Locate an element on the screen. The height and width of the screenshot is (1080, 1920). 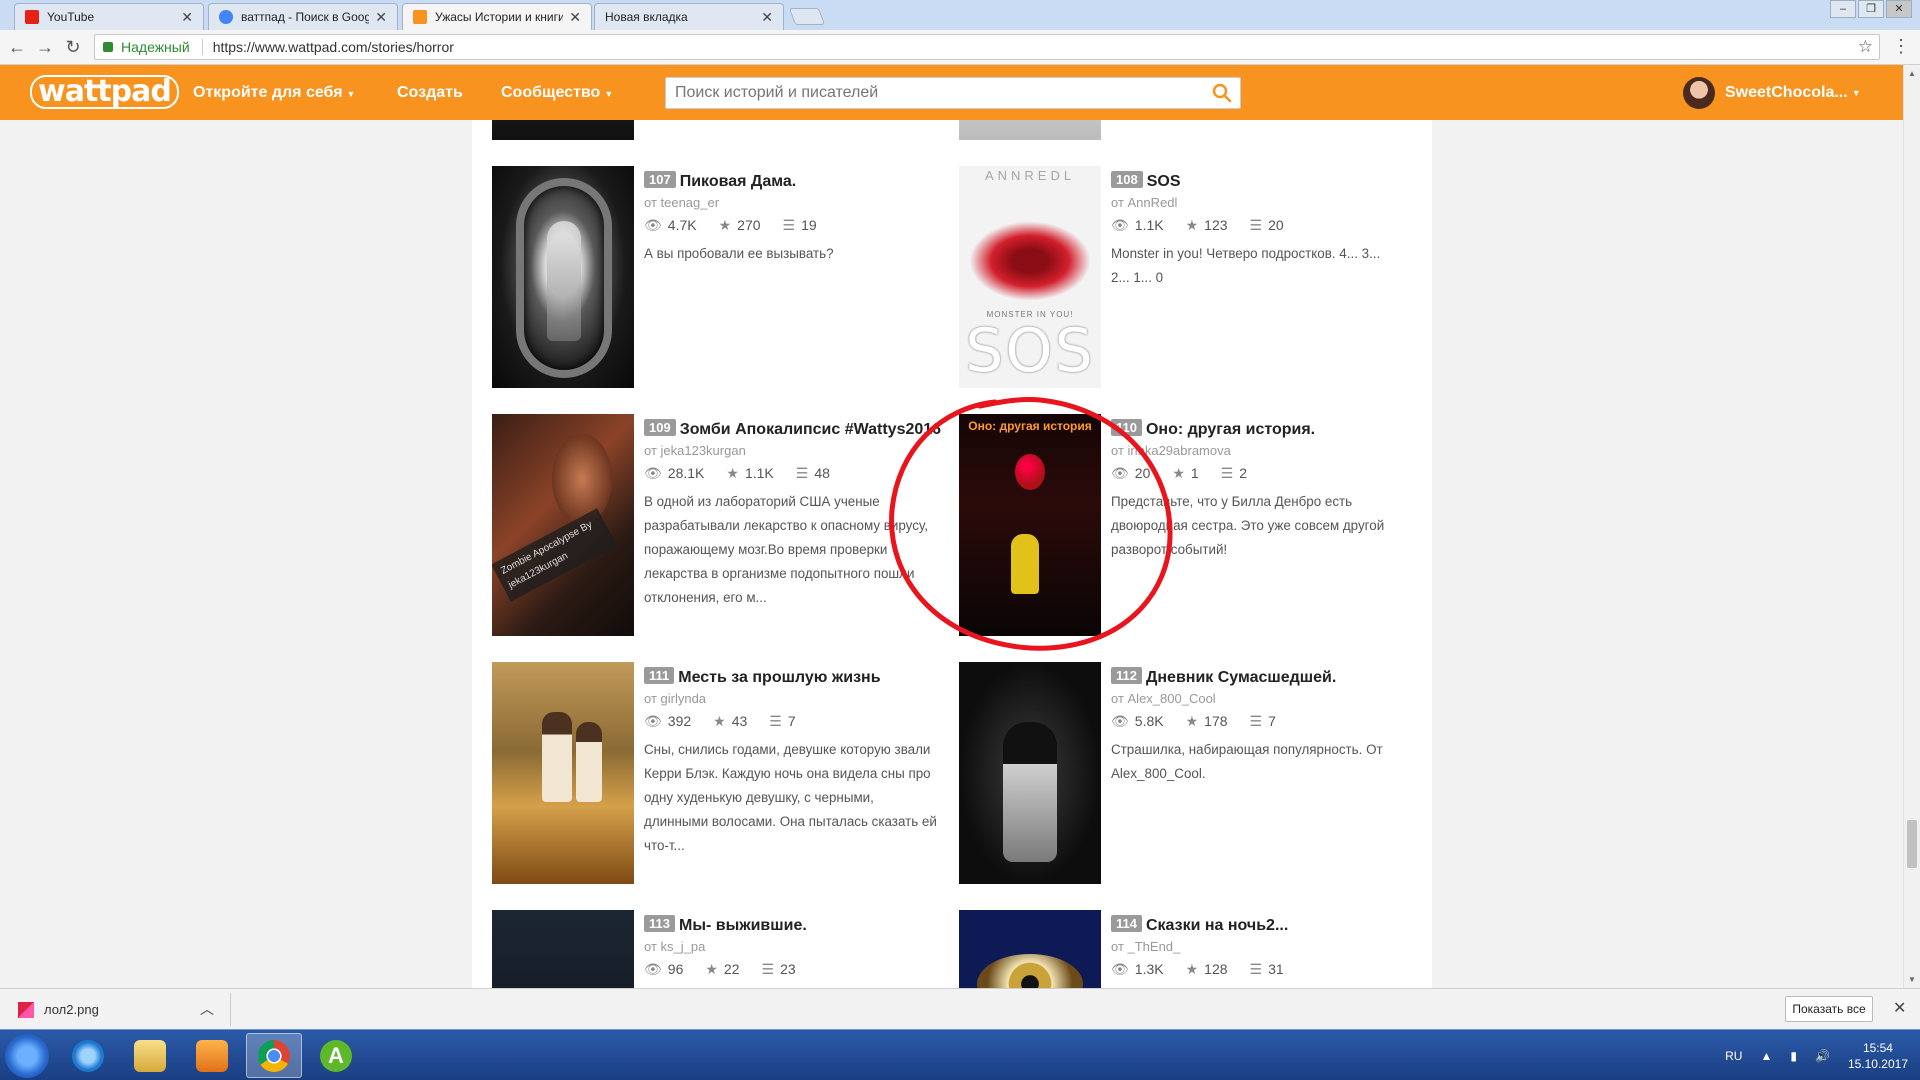
network-icon: ▮ is located at coordinates (1793, 1056).